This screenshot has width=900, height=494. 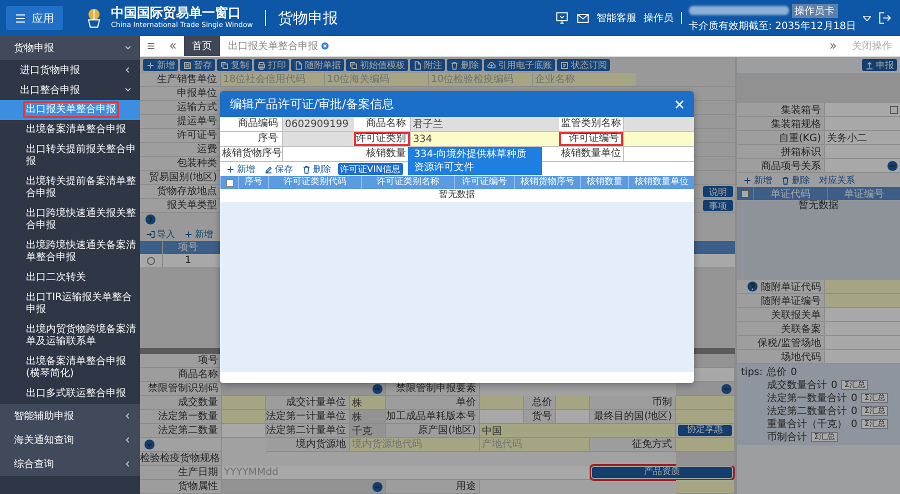 I want to click on menu-item: 进口货物申报, so click(x=70, y=70).